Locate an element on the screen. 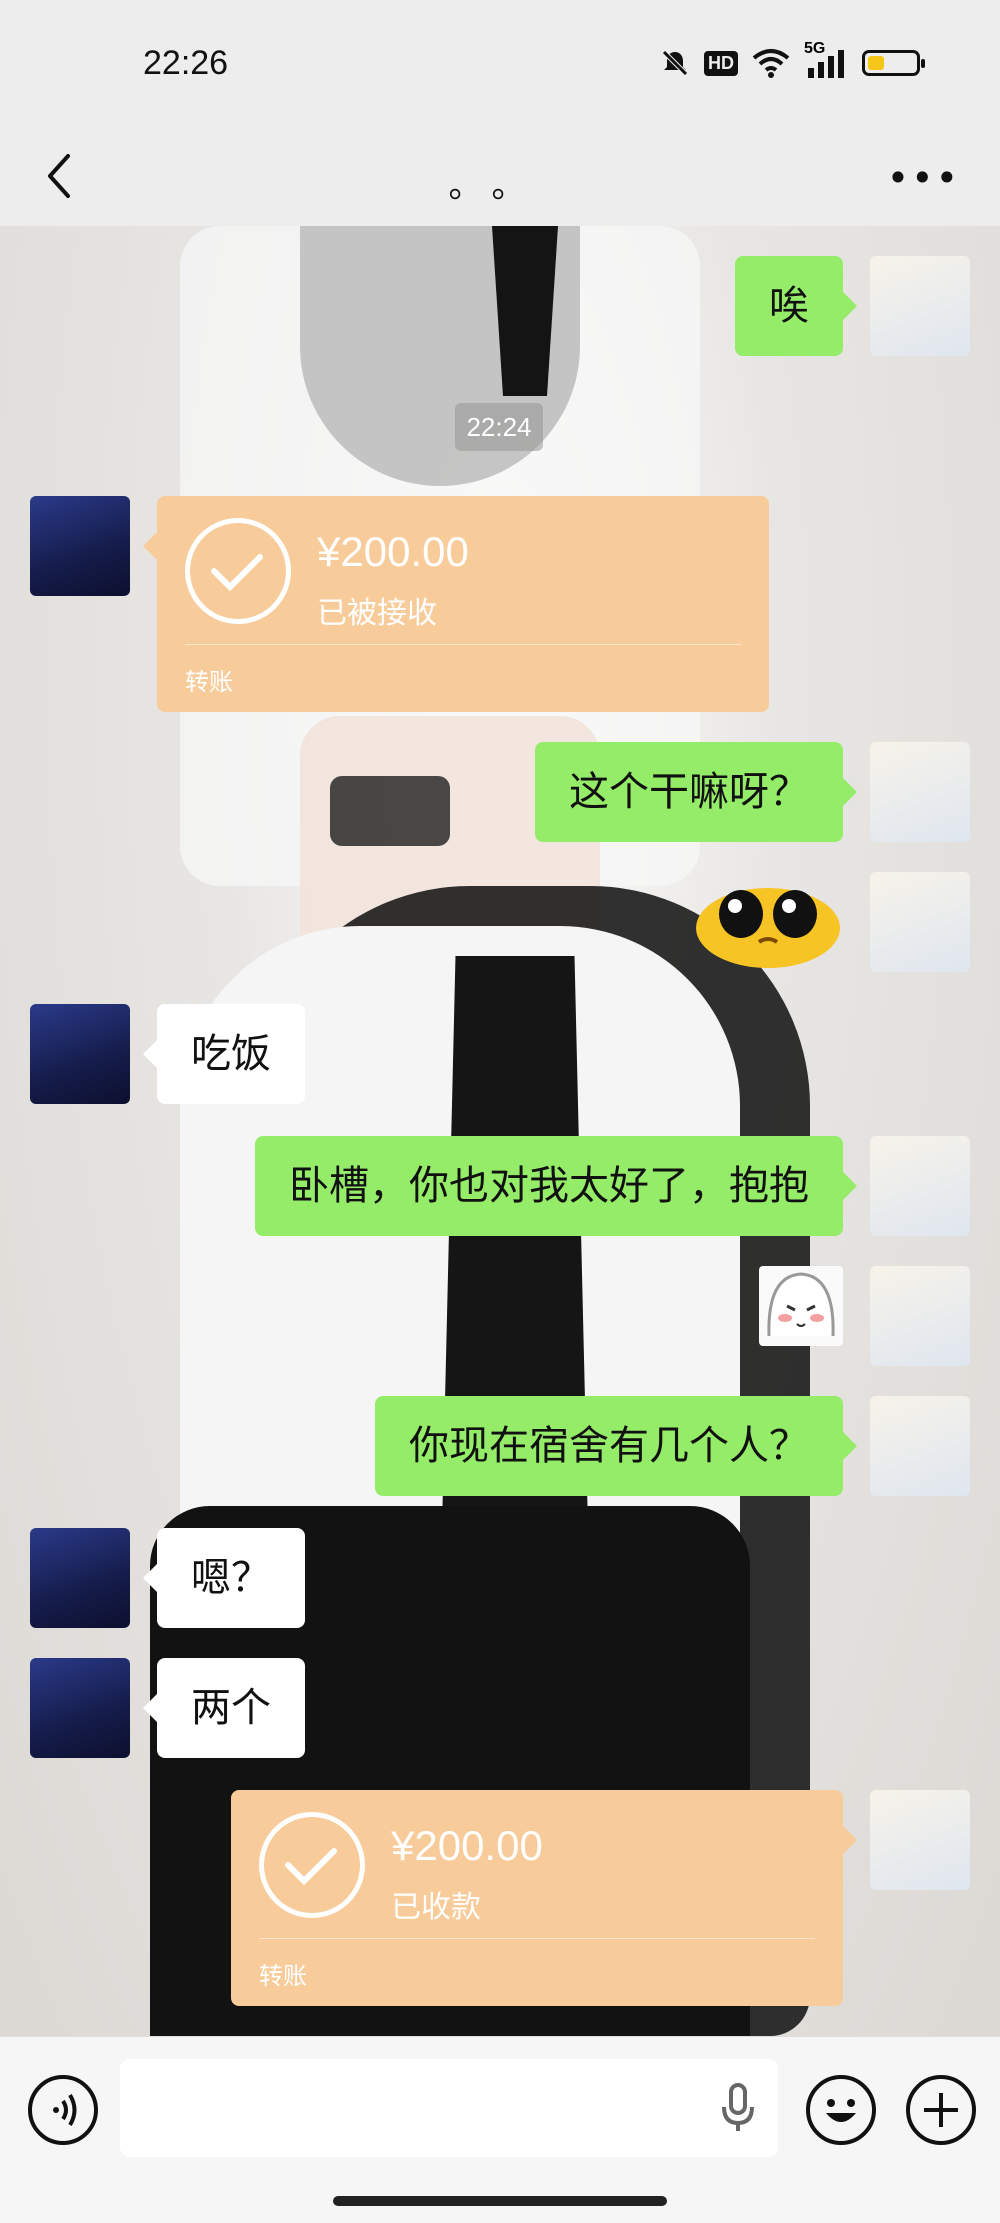 Image resolution: width=1000 pixels, height=2223 pixels. transfer-card-received: ¥200.00 已被接收 转账 is located at coordinates (456, 604).